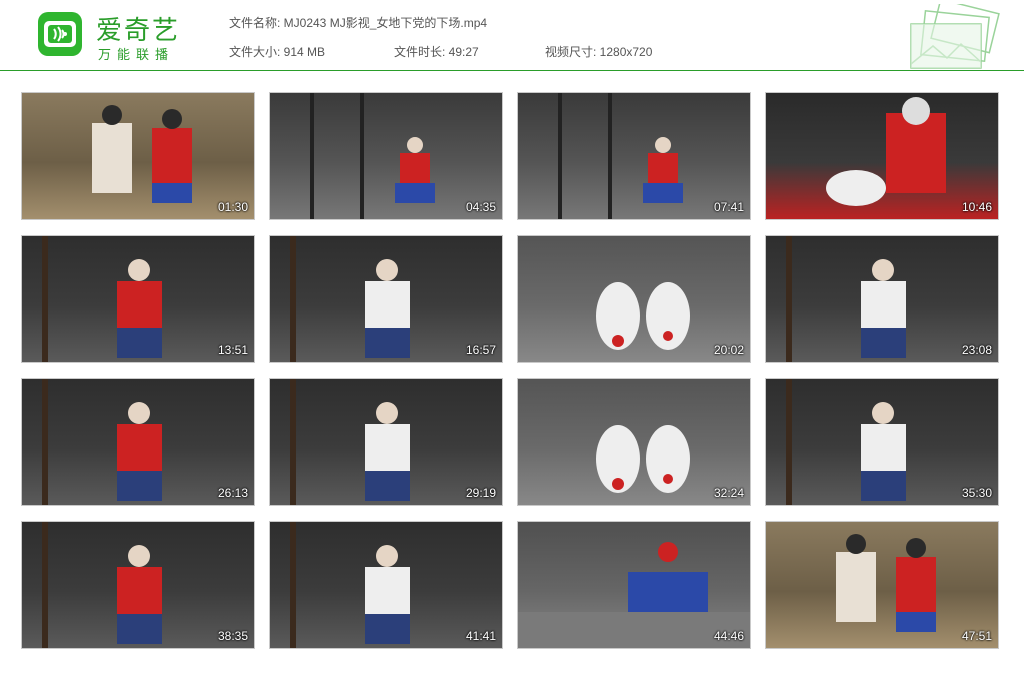 The image size is (1024, 673). Describe the element at coordinates (480, 636) in the screenshot. I see `thumbnail-timestamp: 41:41` at that location.